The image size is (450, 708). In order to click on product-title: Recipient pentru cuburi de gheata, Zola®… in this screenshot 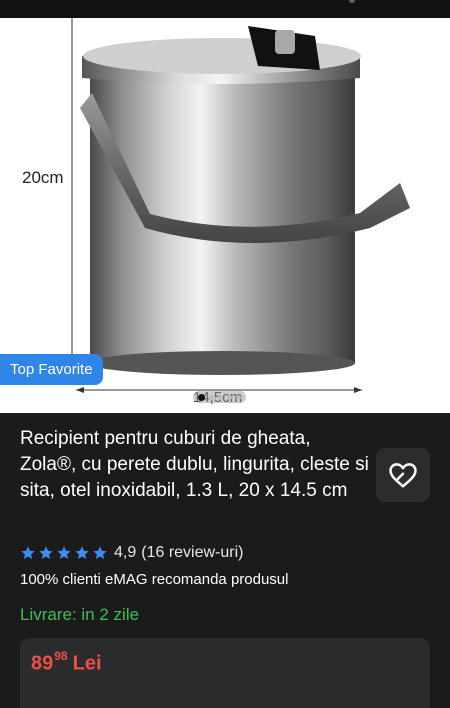, I will do `click(194, 464)`.